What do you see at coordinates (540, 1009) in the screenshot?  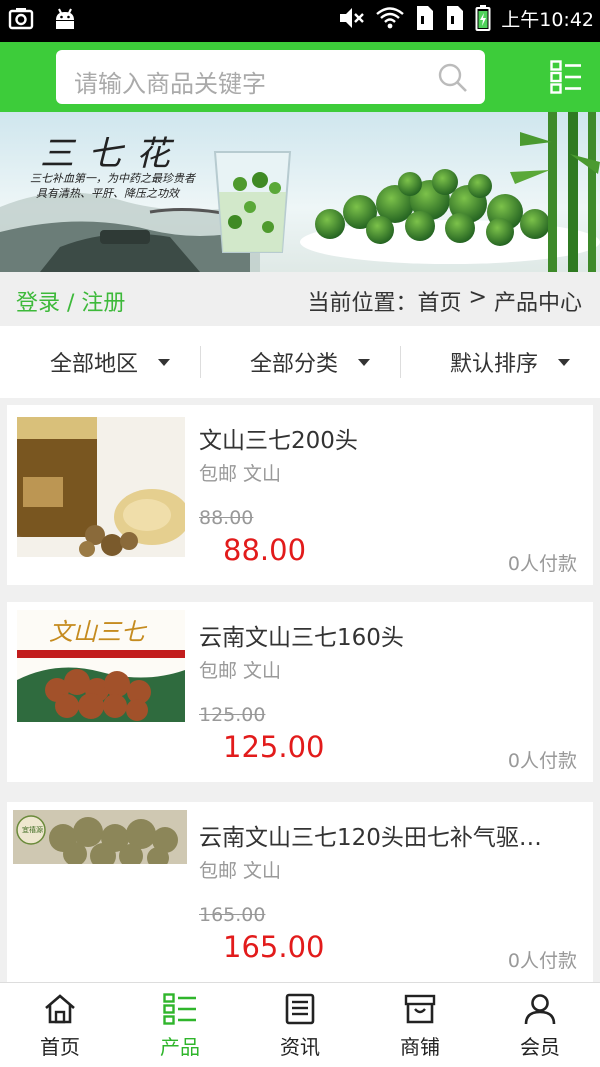 I see `user-icon` at bounding box center [540, 1009].